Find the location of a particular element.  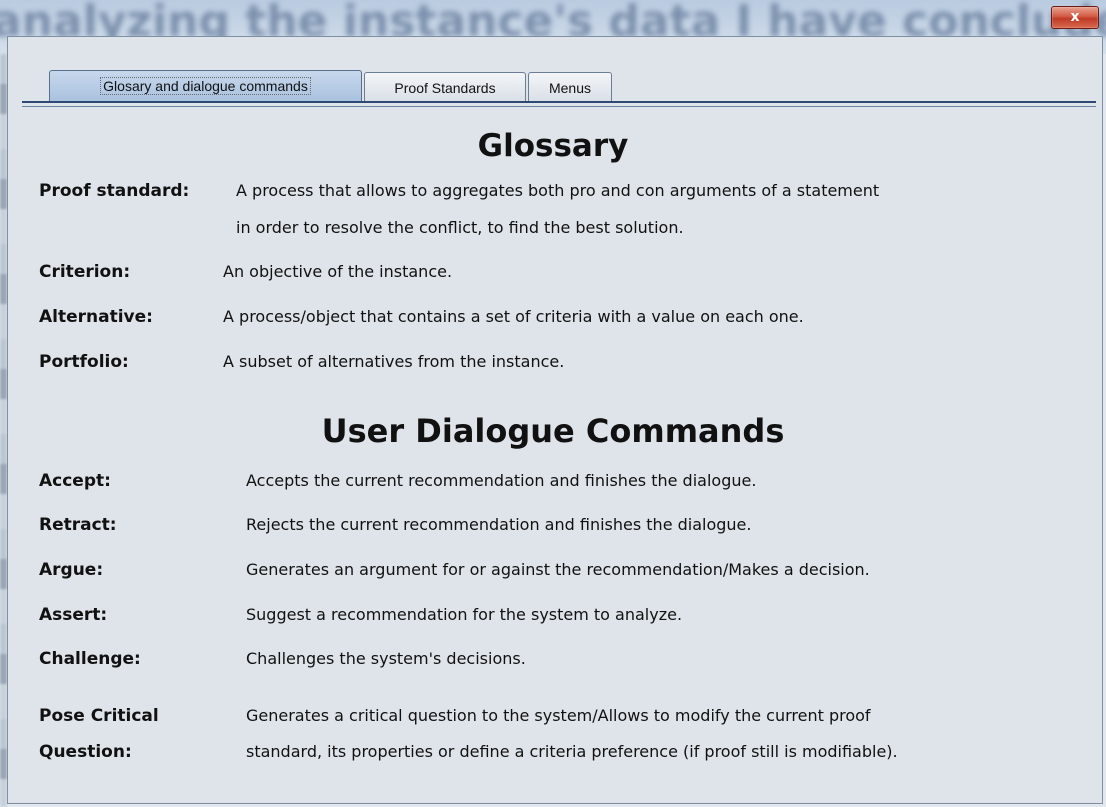

command-term-challenge: Challenge: is located at coordinates (90, 659).